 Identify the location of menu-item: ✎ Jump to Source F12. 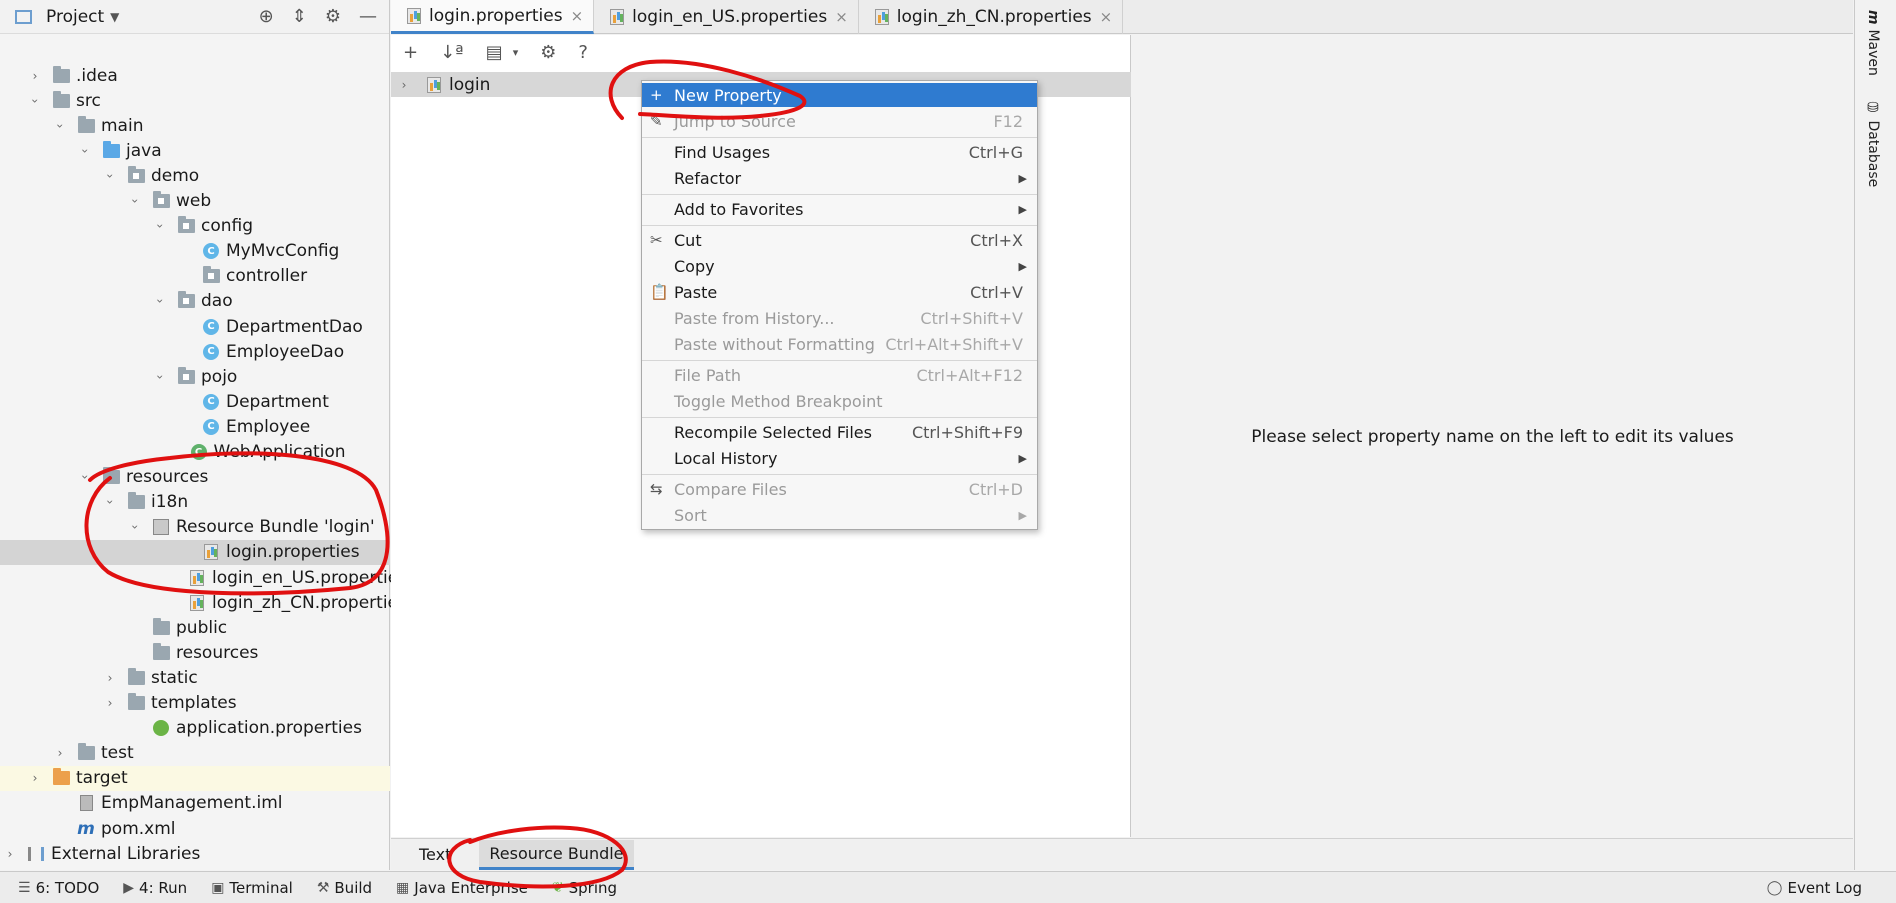
(839, 121).